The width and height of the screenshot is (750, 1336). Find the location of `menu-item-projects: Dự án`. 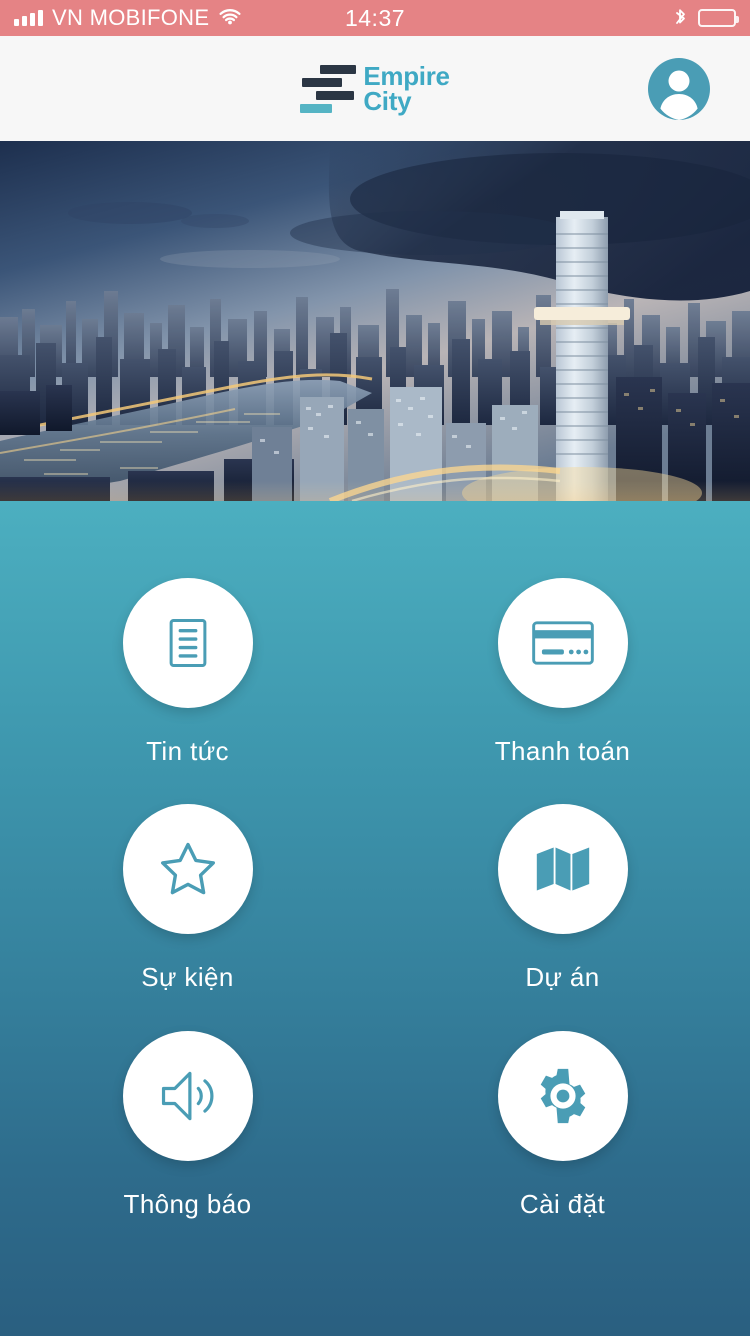

menu-item-projects: Dự án is located at coordinates (562, 899).